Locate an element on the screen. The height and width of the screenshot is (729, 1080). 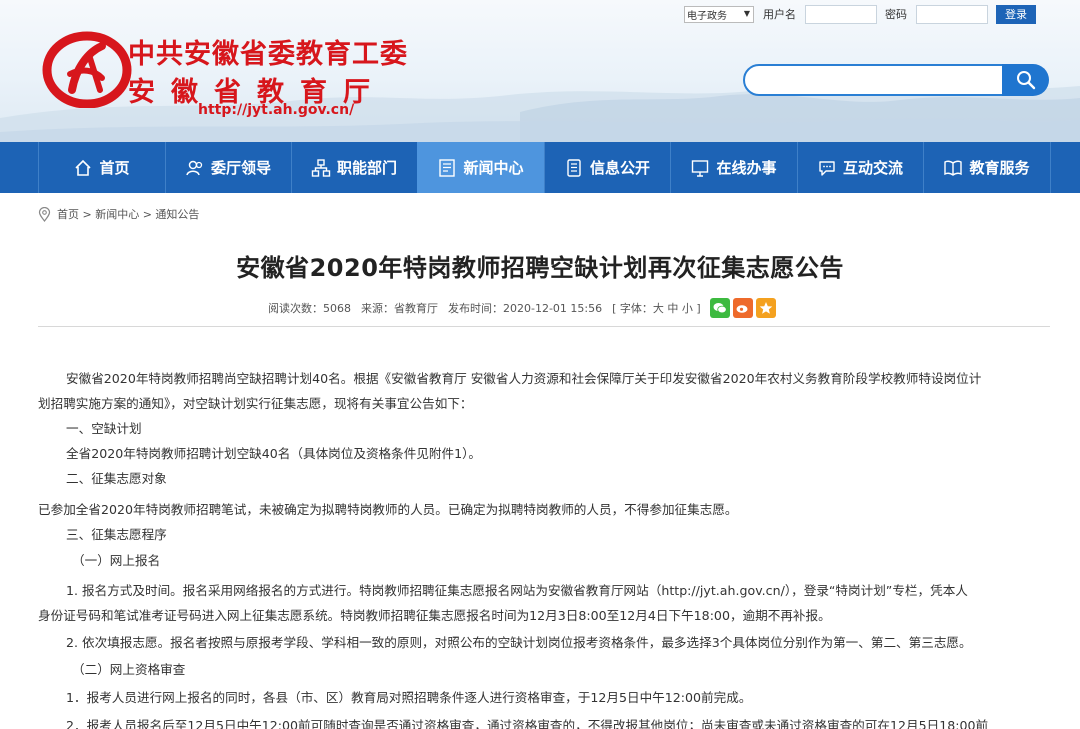
nav-item-news: 新闻中心 is located at coordinates (480, 167).